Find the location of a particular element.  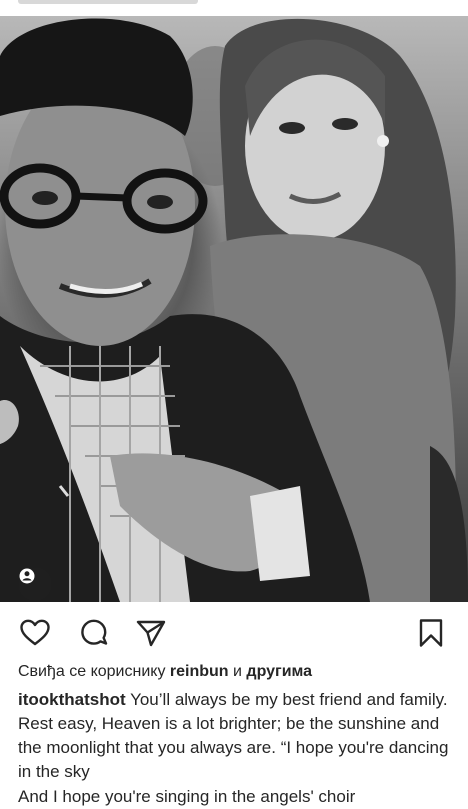

header-remnant is located at coordinates (108, 2).